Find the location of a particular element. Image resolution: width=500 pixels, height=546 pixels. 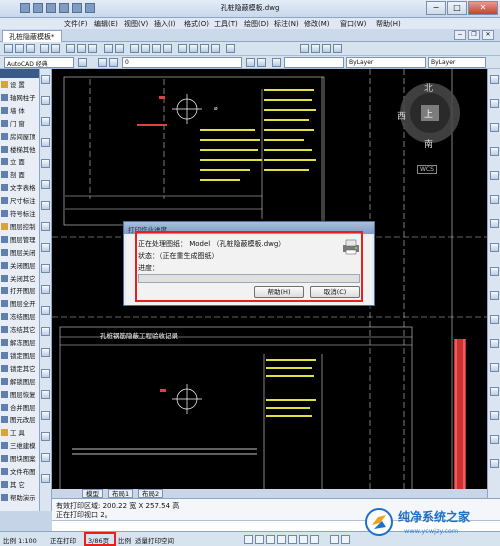

help-button: 帮助(H) is located at coordinates (279, 292).